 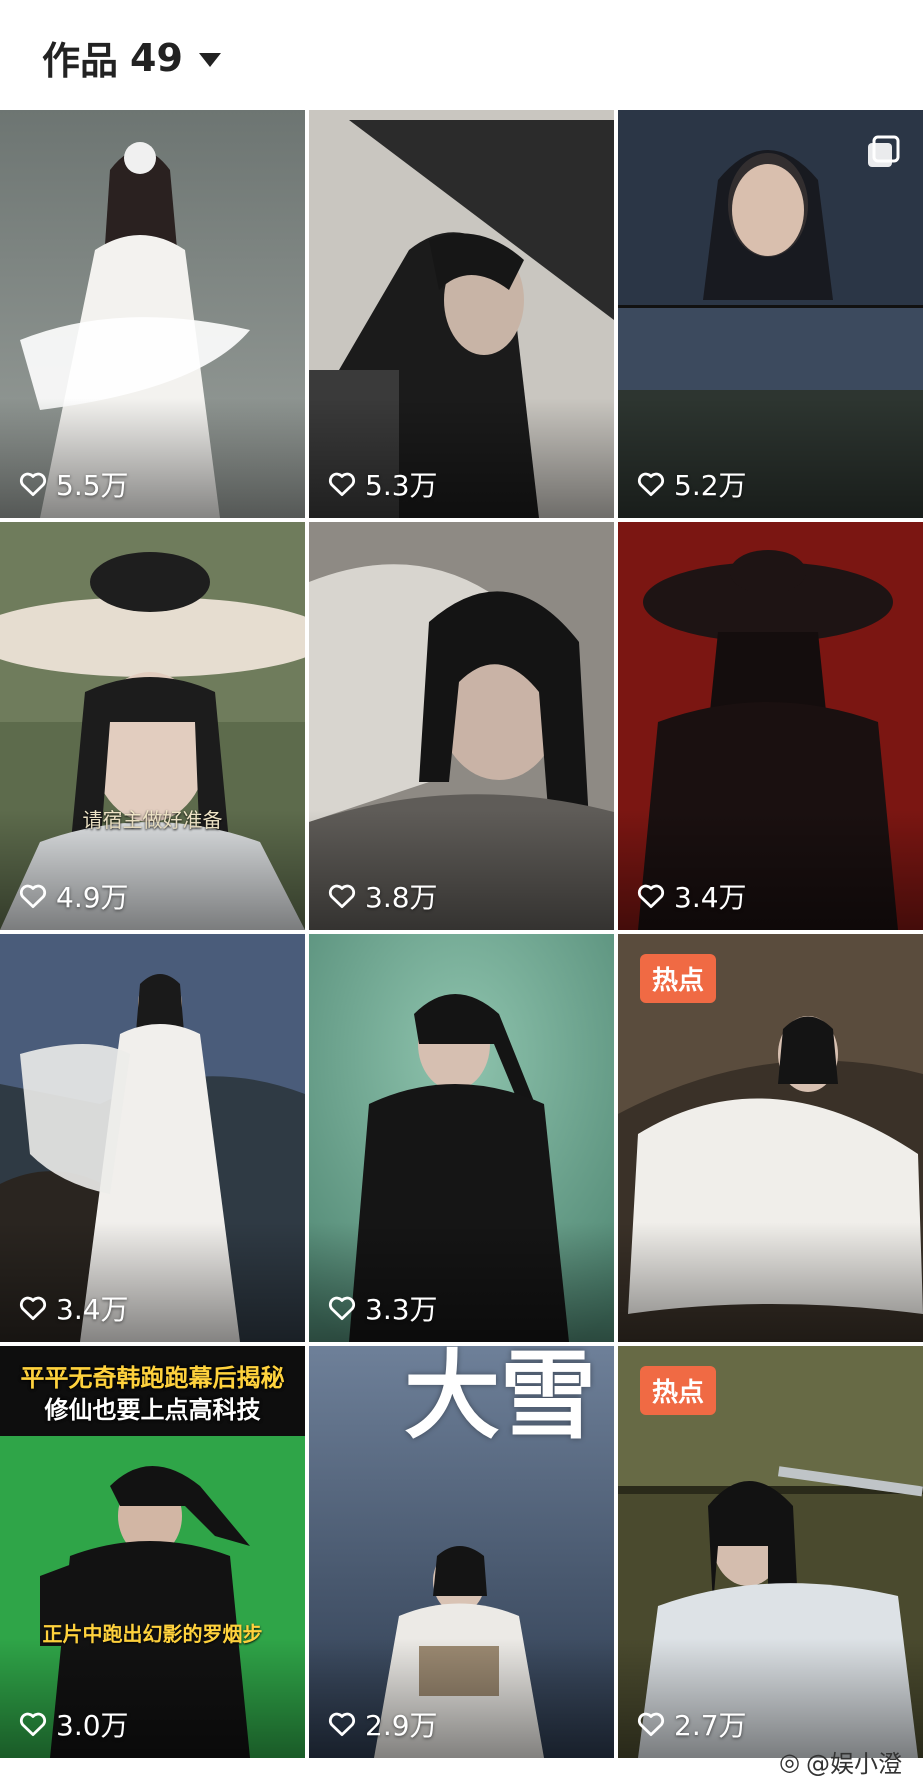 I want to click on weibo-watermark: ◎ @娱小澄, so click(x=840, y=1761).